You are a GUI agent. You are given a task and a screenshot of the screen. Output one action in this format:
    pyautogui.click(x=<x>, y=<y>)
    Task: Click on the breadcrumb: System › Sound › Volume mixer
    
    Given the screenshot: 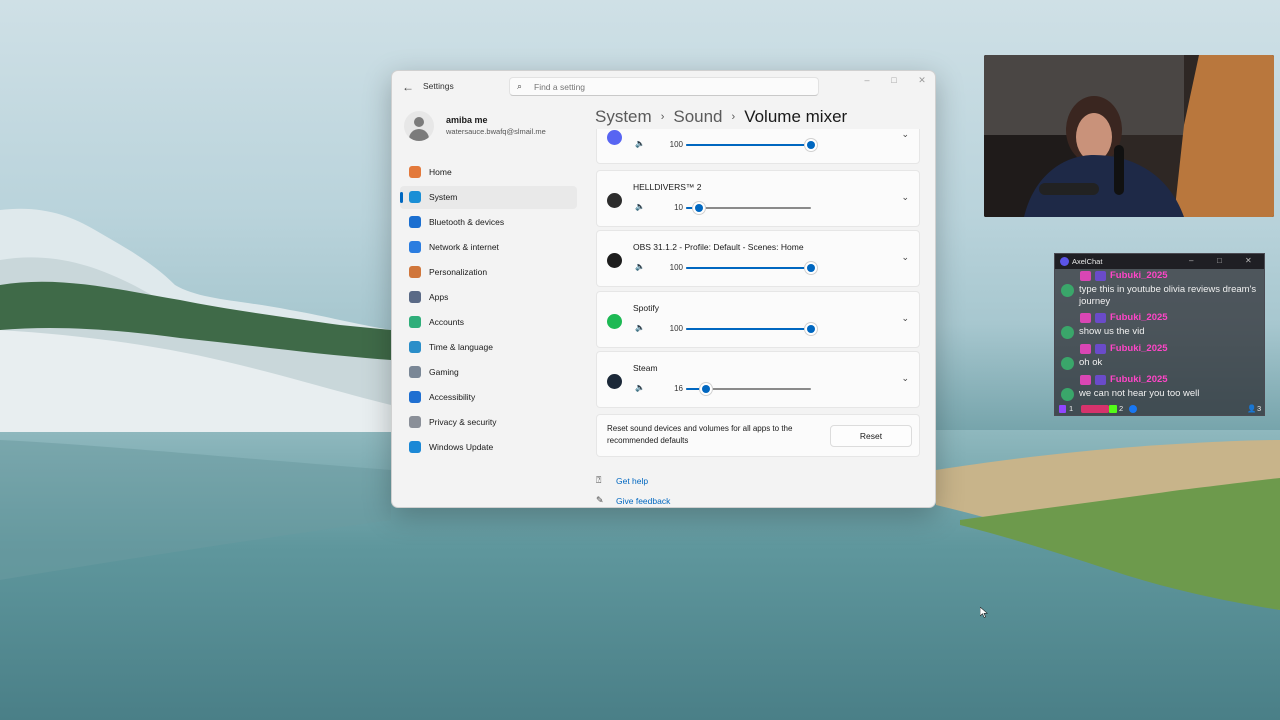 What is the action you would take?
    pyautogui.click(x=721, y=119)
    